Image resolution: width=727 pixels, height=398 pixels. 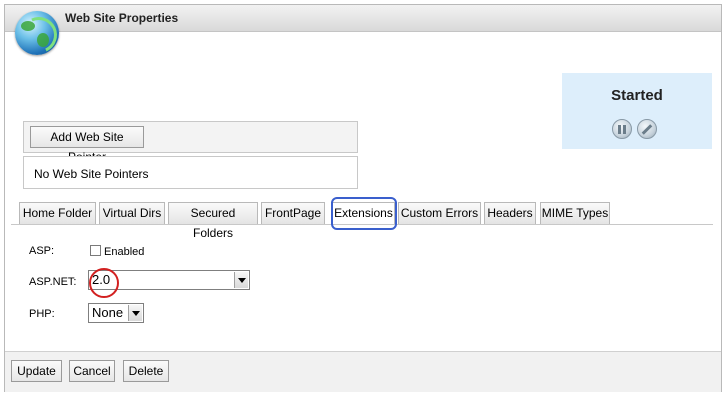 I want to click on no-pointers-text: No Web Site Pointers, so click(x=91, y=174).